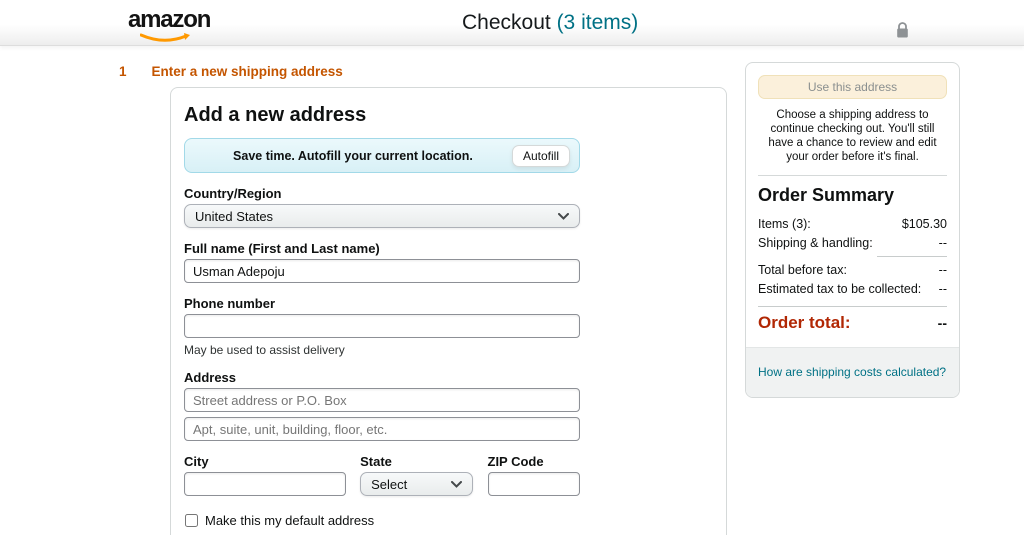  What do you see at coordinates (234, 216) in the screenshot?
I see `country-selected-value: United States` at bounding box center [234, 216].